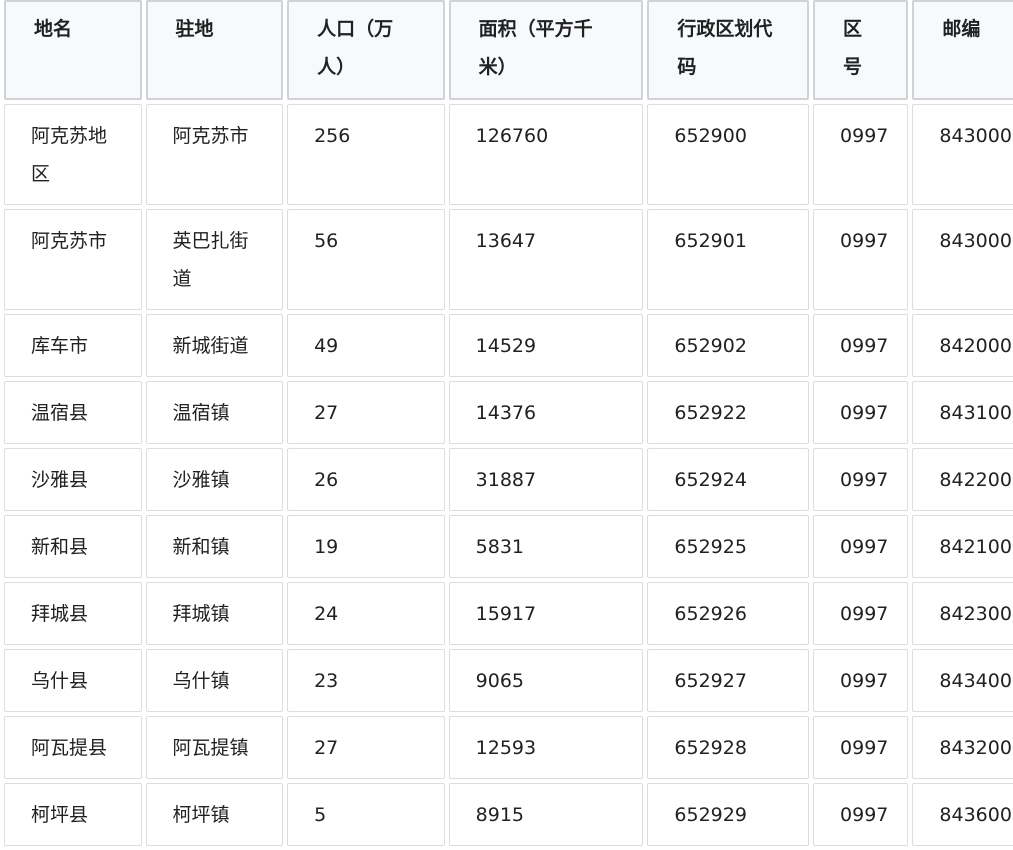  Describe the element at coordinates (962, 50) in the screenshot. I see `header-postal-code: 邮编` at that location.